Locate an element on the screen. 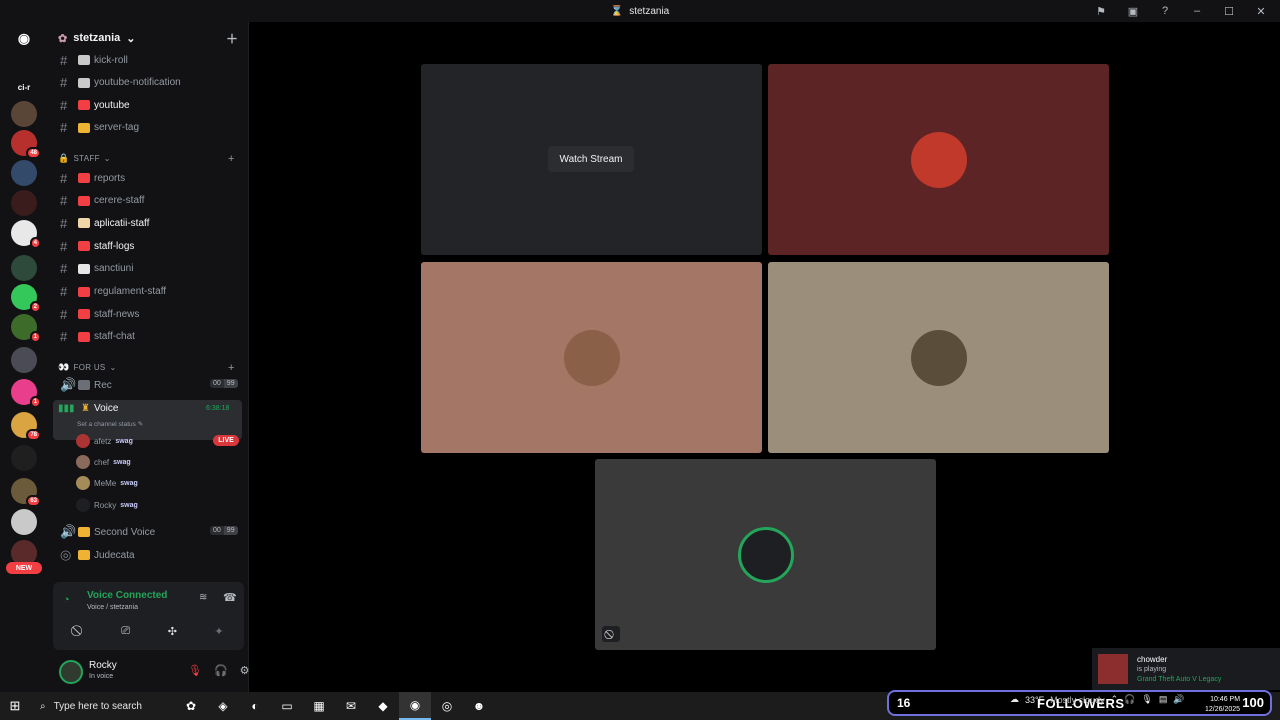 The image size is (1280, 720). store-icon: ▦ is located at coordinates (319, 706).